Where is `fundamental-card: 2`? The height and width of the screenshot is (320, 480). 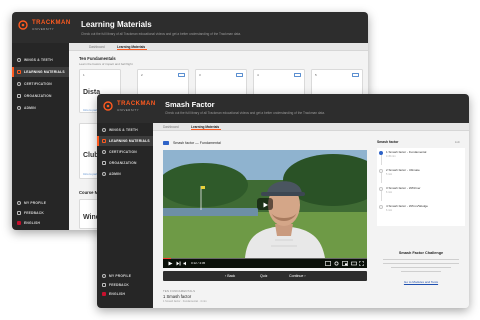 fundamental-card: 2 is located at coordinates (163, 83).